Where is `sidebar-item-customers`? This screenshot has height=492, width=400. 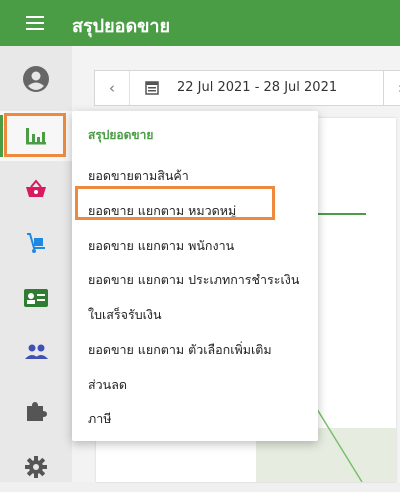 sidebar-item-customers is located at coordinates (36, 298).